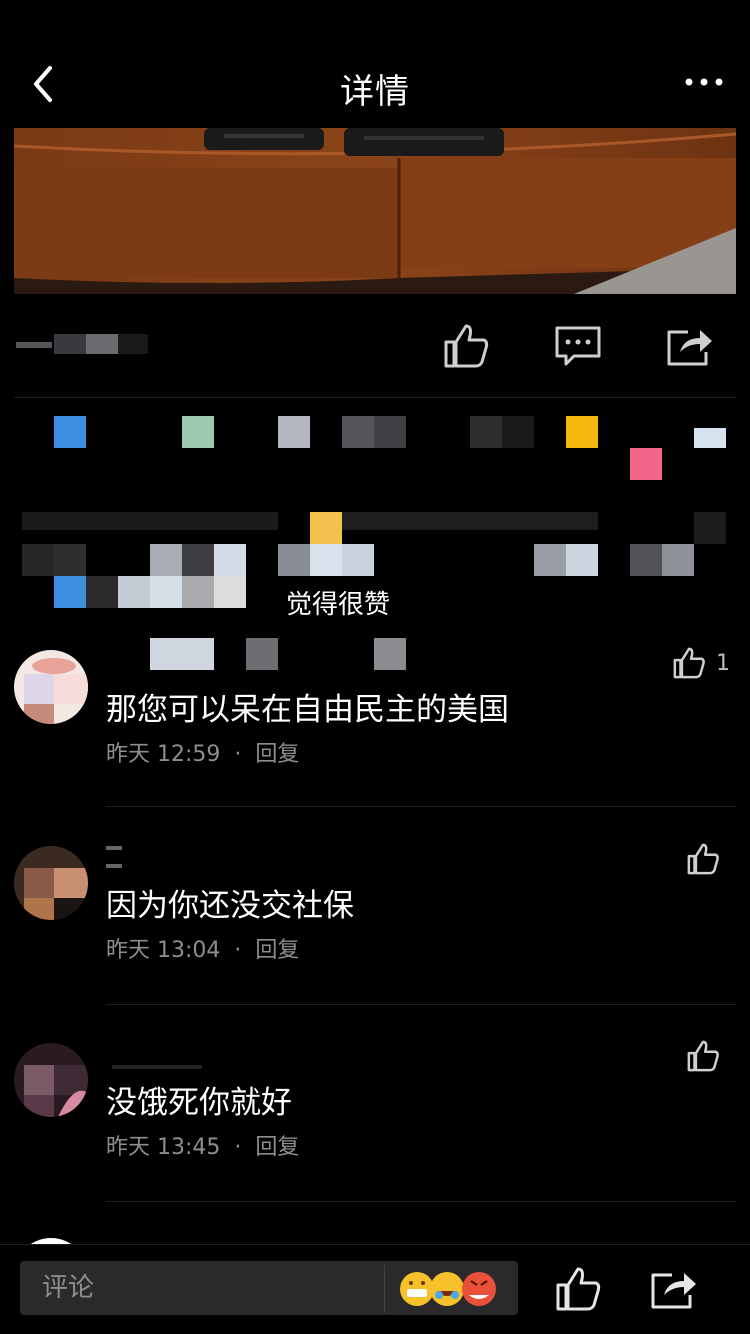  Describe the element at coordinates (375, 1110) in the screenshot. I see `comment-item: 没饿死你就好 昨天 13:45 · 回复` at that location.